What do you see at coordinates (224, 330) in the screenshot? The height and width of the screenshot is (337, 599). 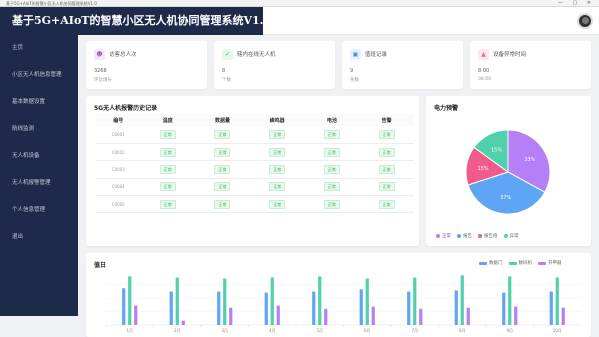 I see `x-tick-label: 3月` at bounding box center [224, 330].